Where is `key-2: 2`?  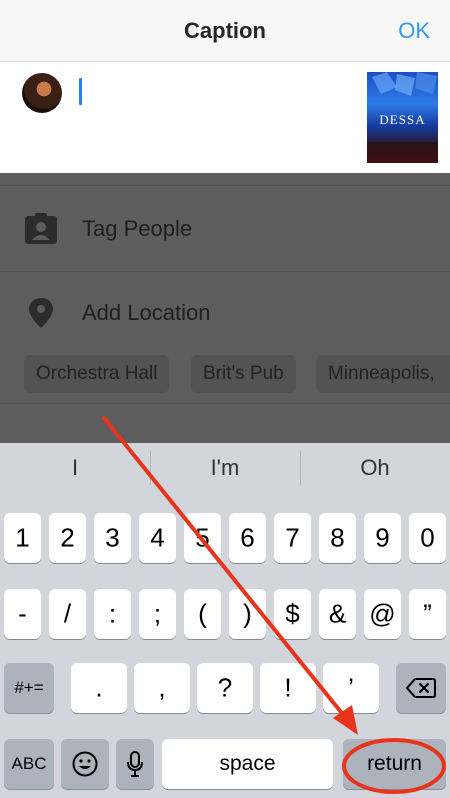 key-2: 2 is located at coordinates (67, 538).